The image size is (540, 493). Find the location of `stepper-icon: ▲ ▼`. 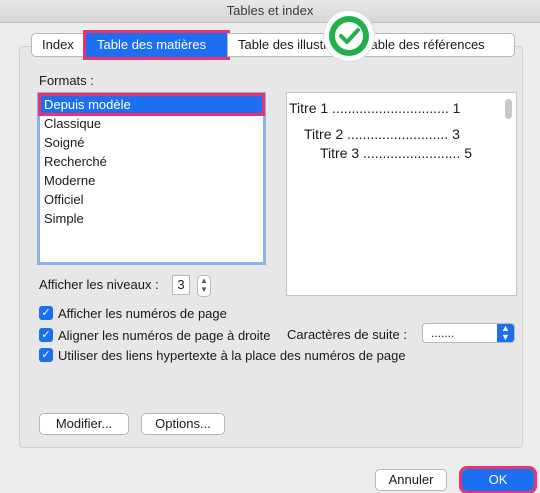

stepper-icon: ▲ ▼ is located at coordinates (204, 286).